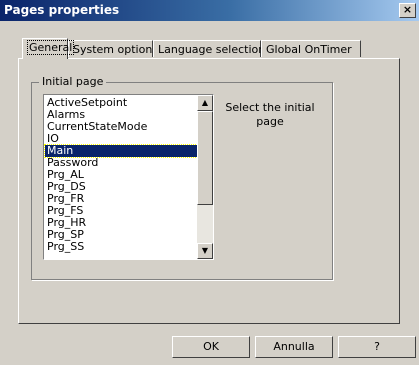  Describe the element at coordinates (270, 114) in the screenshot. I see `initial-page-hint: Select the initial page` at that location.